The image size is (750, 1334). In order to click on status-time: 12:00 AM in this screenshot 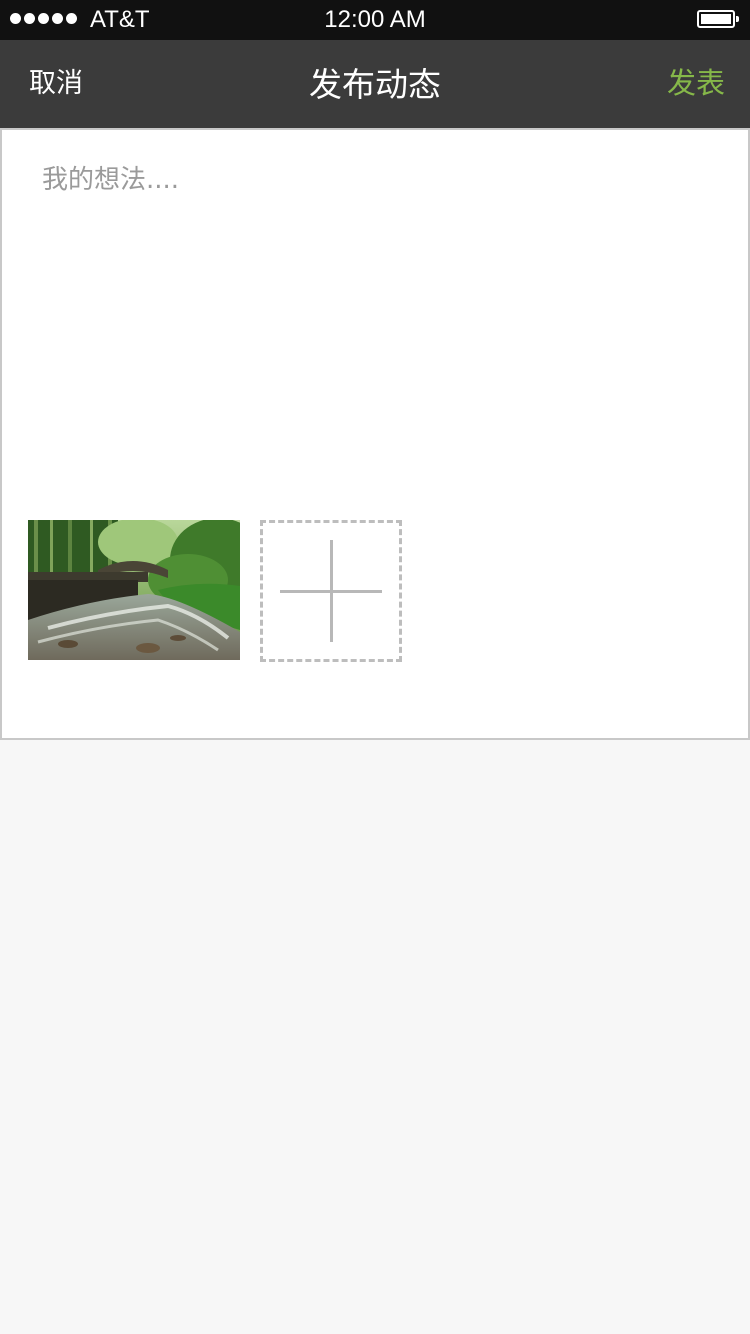, I will do `click(375, 19)`.